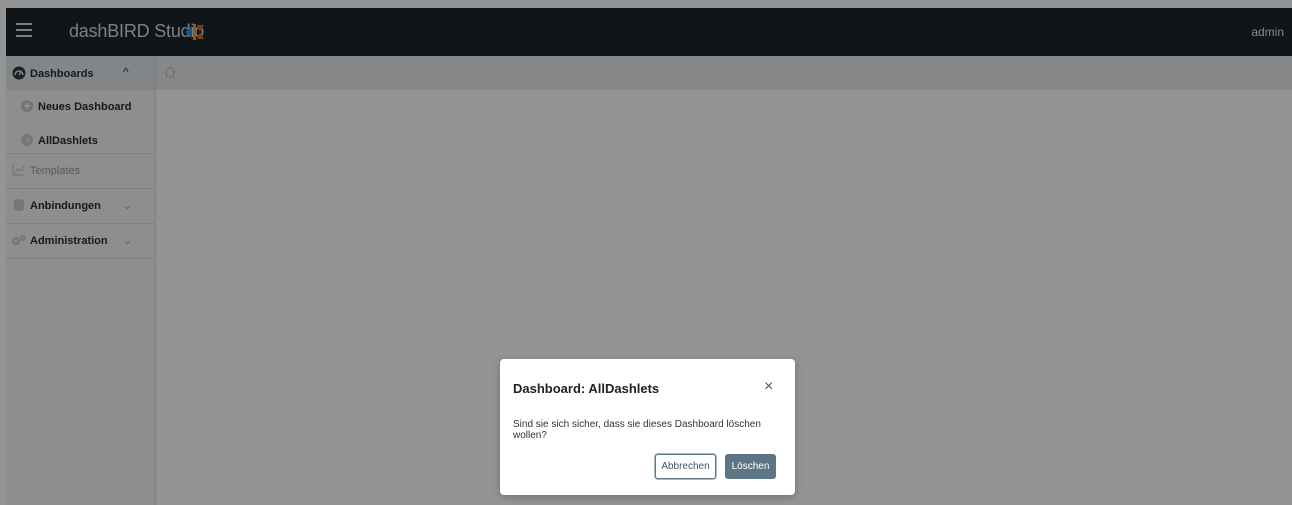 The image size is (1292, 505). Describe the element at coordinates (750, 466) in the screenshot. I see `delete-button: Löschen` at that location.